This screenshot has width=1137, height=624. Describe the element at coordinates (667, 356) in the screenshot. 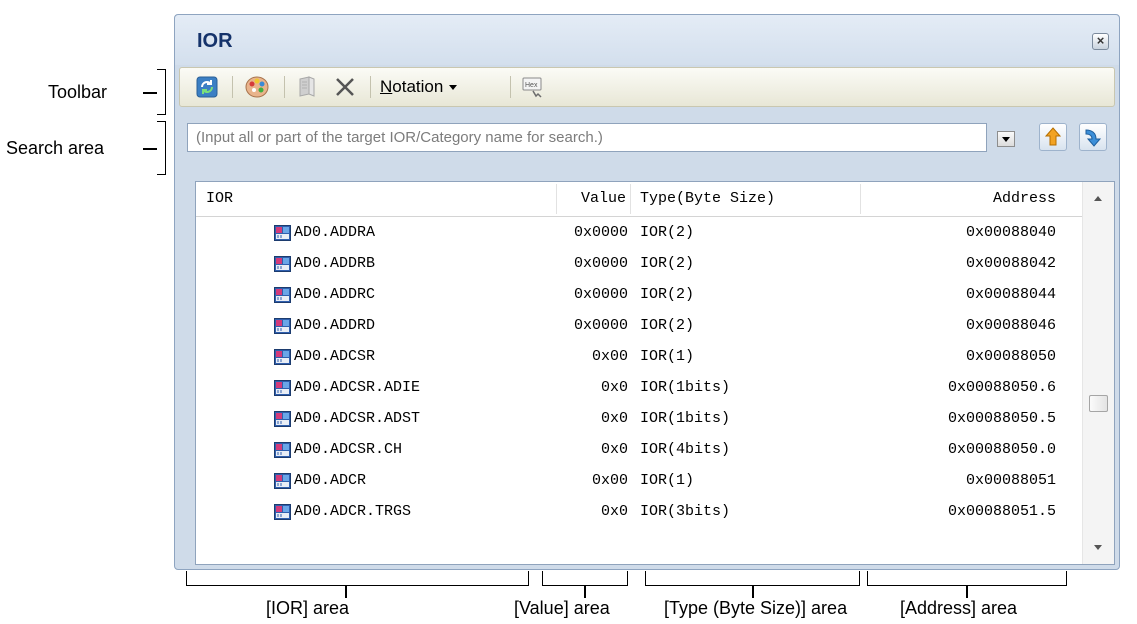

I see `type-cell: IOR(1)` at that location.